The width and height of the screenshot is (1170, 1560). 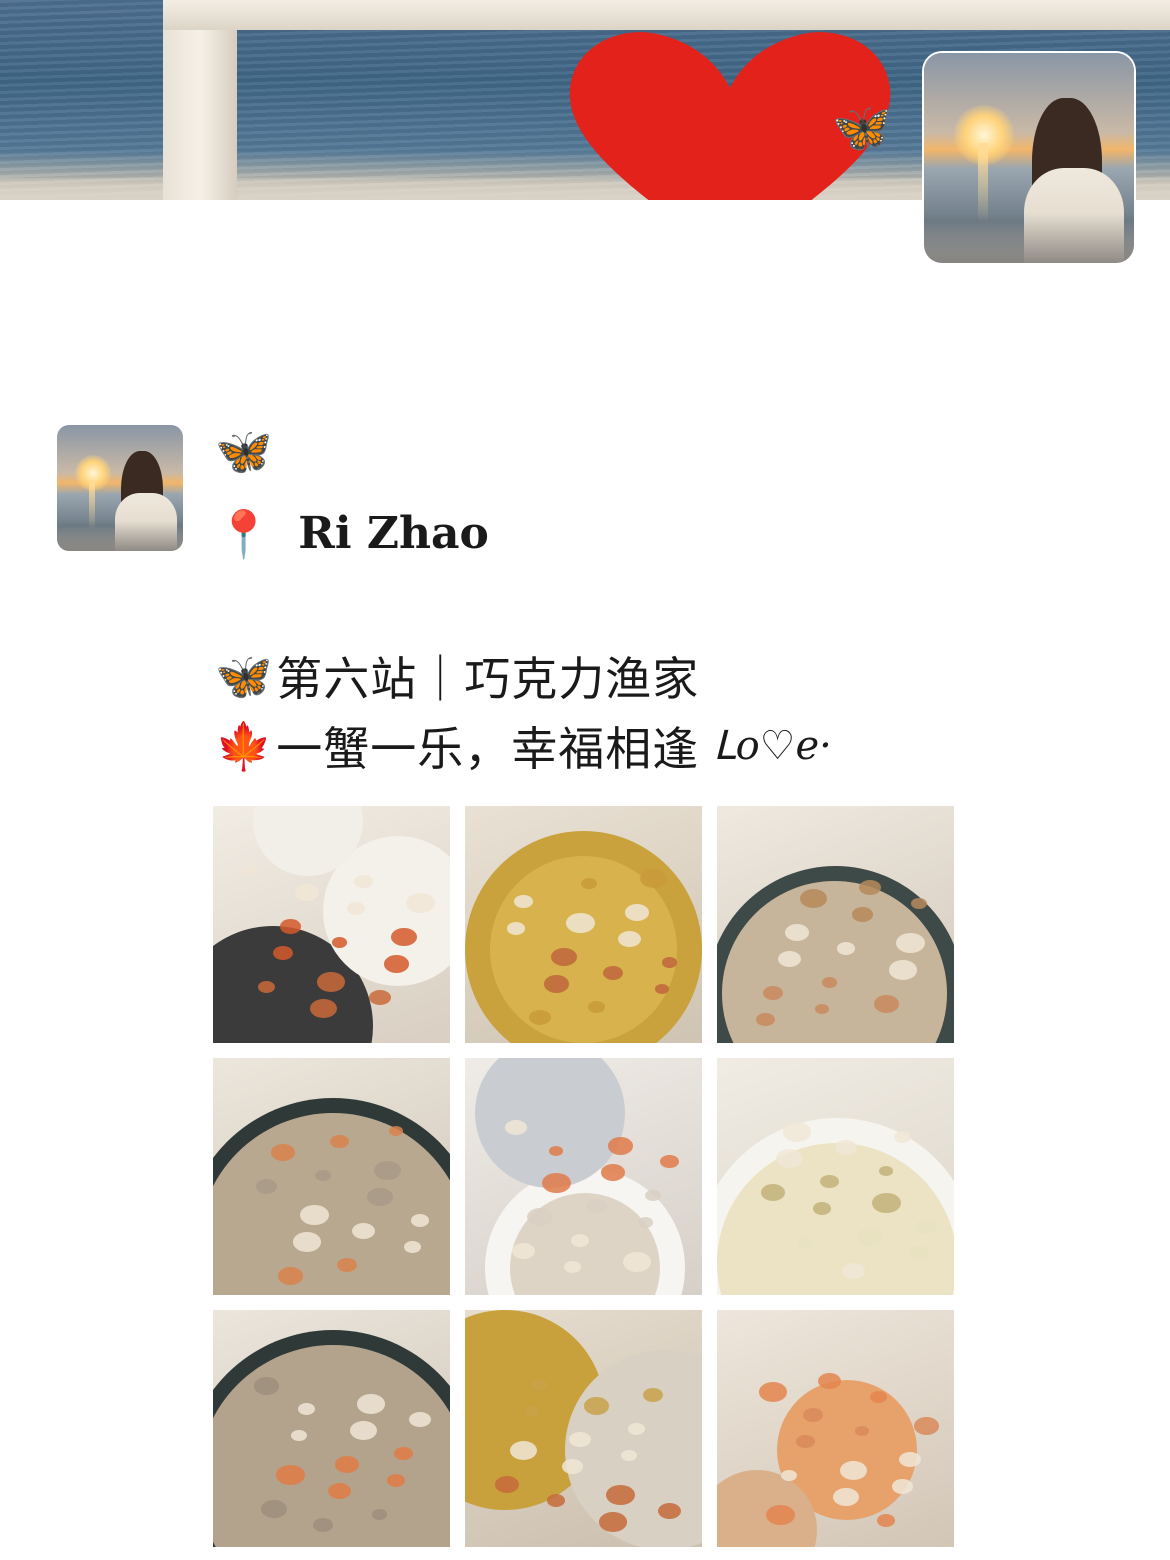 What do you see at coordinates (393, 533) in the screenshot?
I see `location-label: Ri Zhao` at bounding box center [393, 533].